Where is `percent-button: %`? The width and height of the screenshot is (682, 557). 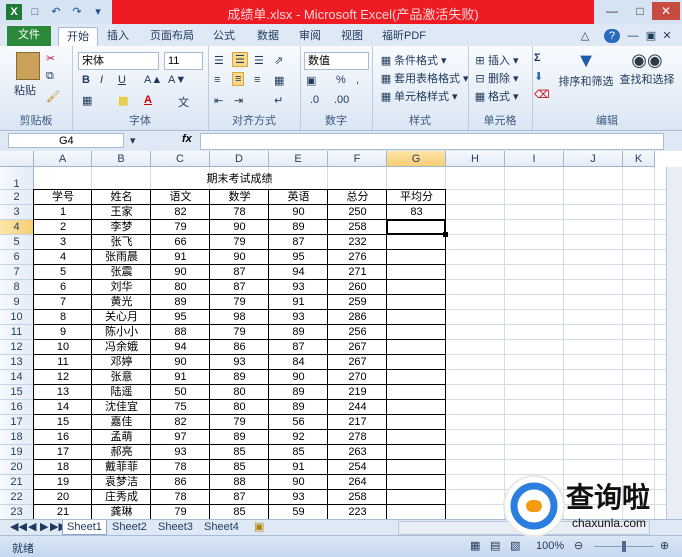
percent-button: % is located at coordinates (341, 80).